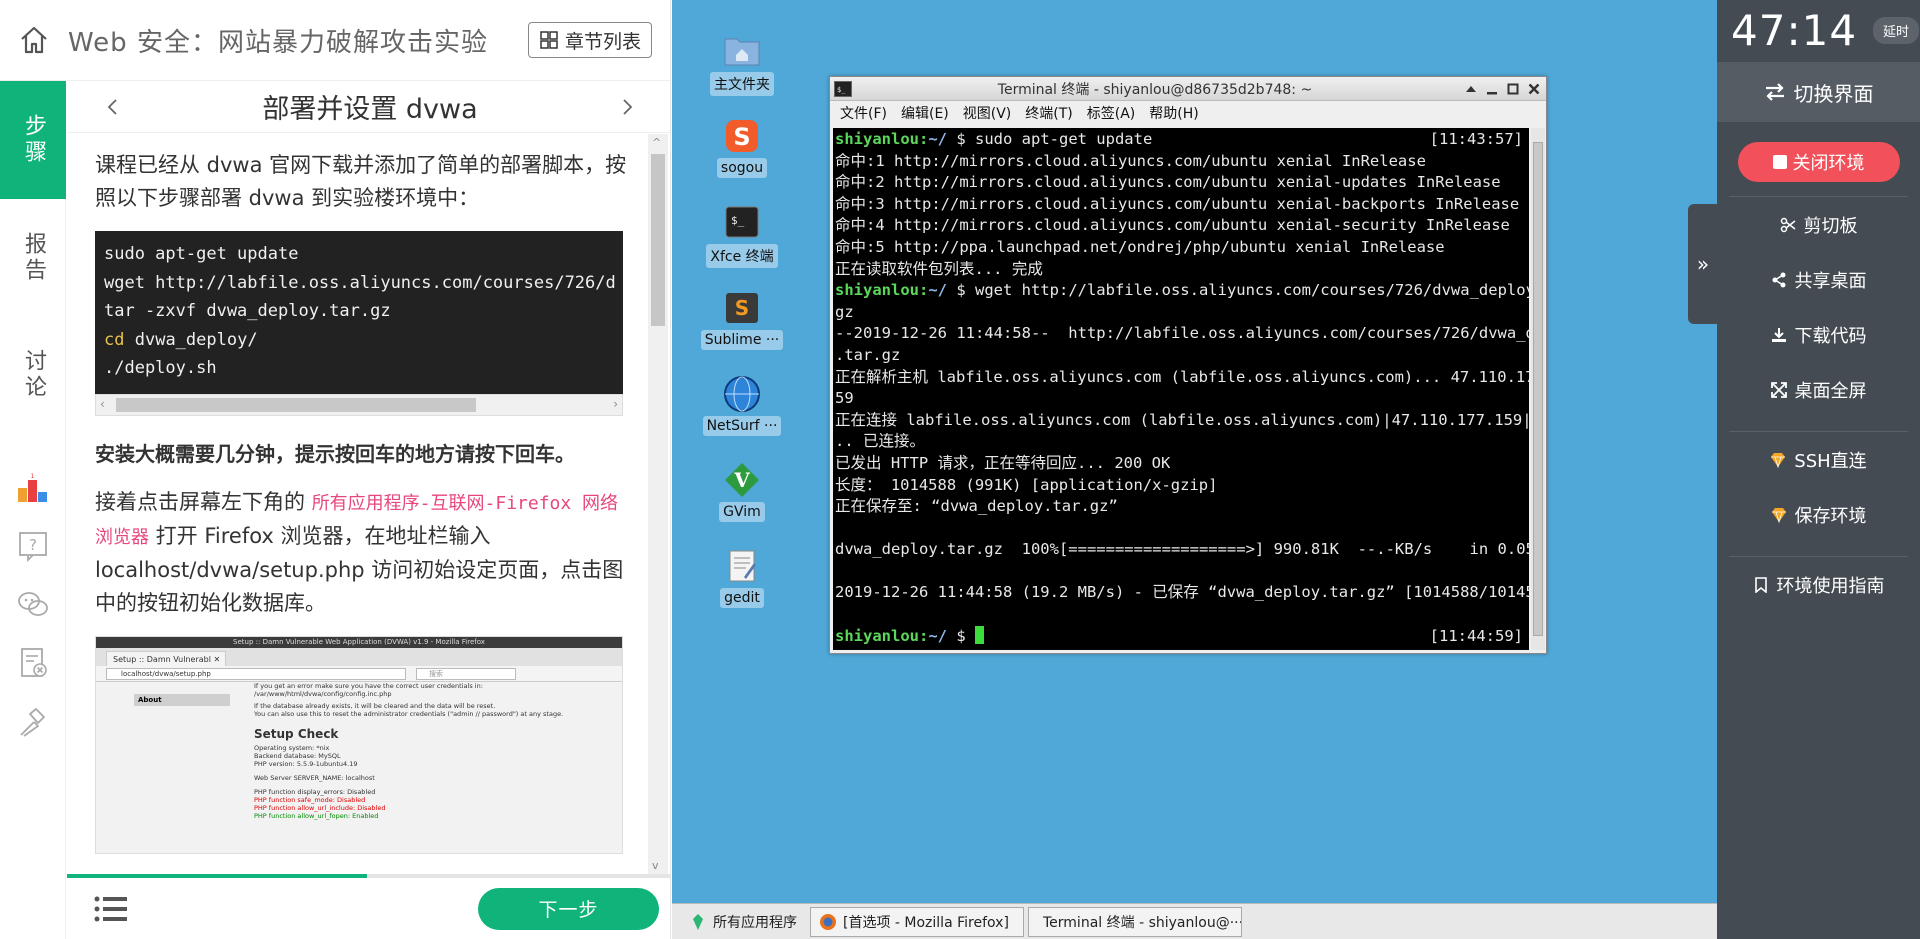  I want to click on menu-file: 文件(F), so click(863, 113).